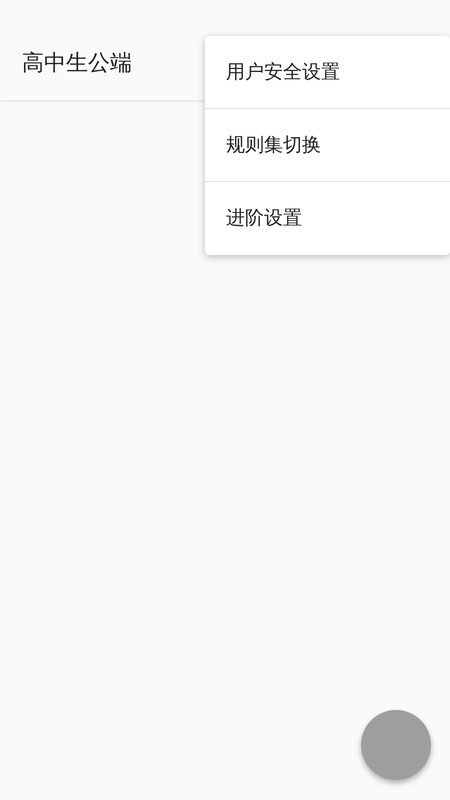  Describe the element at coordinates (396, 745) in the screenshot. I see `floating-action-button` at that location.